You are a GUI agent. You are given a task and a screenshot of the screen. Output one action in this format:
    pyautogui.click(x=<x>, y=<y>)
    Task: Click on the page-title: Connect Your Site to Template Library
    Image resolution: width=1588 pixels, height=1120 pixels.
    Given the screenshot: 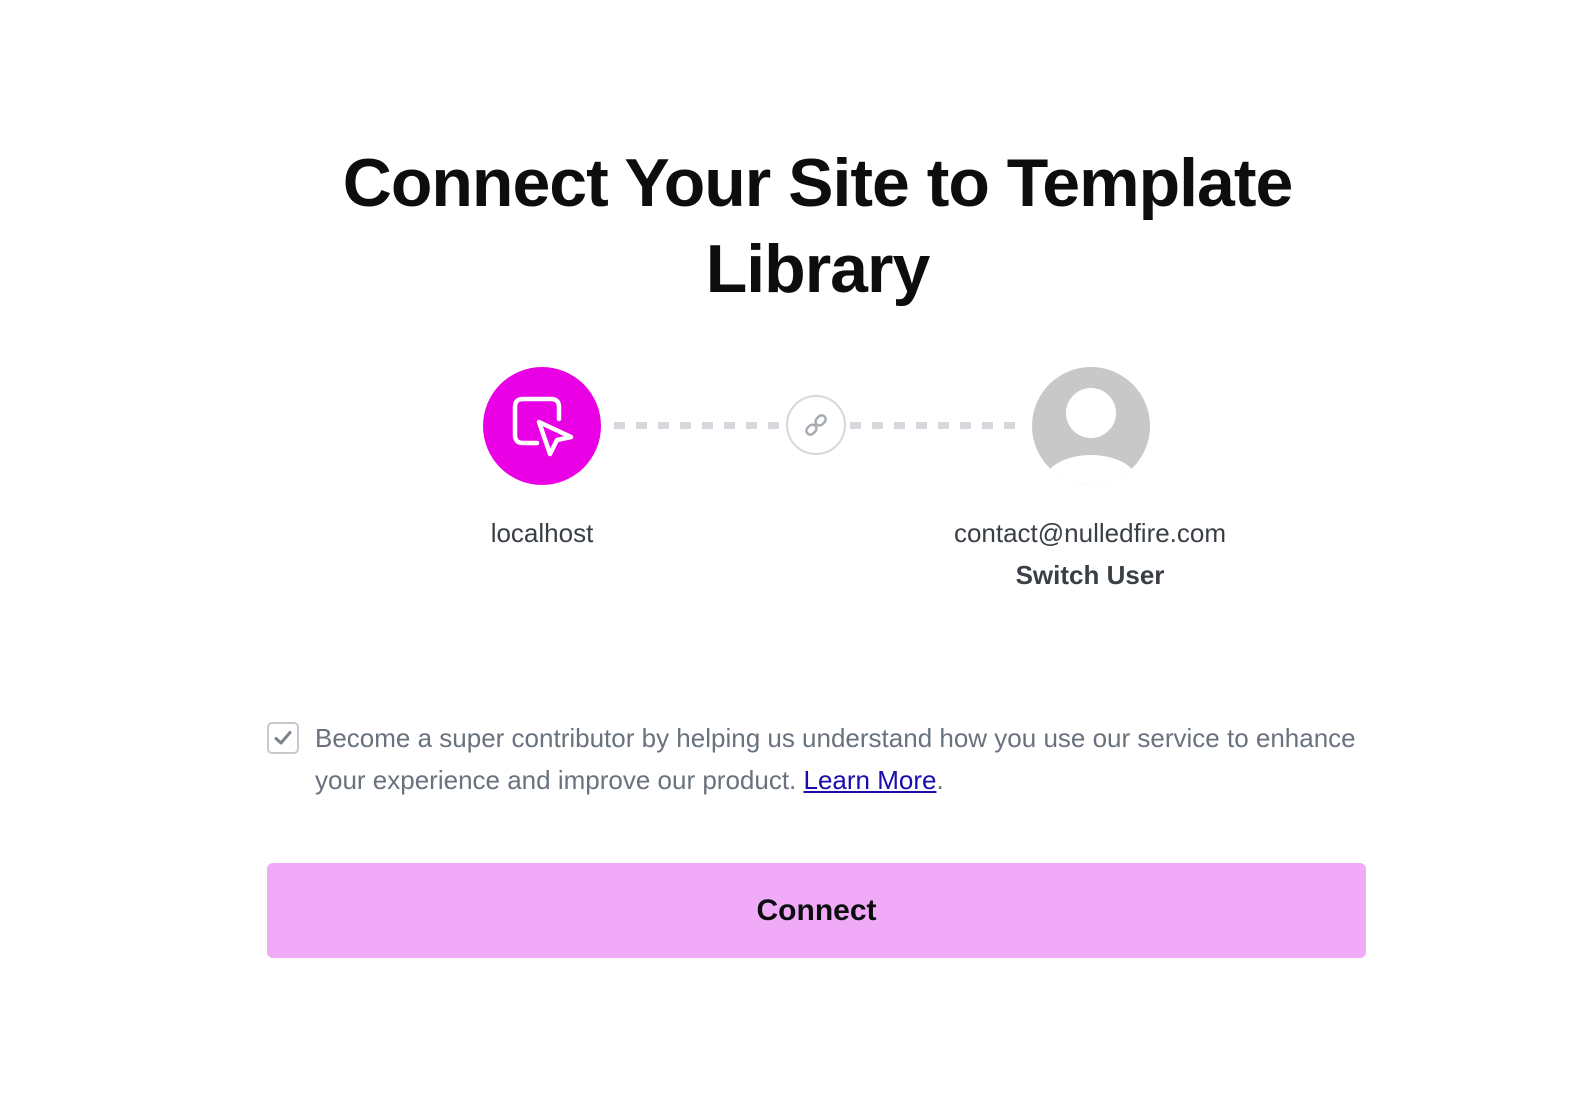 What is the action you would take?
    pyautogui.click(x=818, y=226)
    